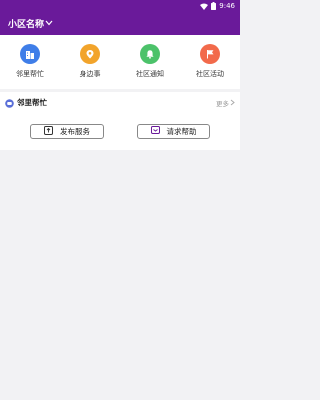 This screenshot has height=400, width=320. I want to click on section-title: 邻里帮忙, so click(32, 102).